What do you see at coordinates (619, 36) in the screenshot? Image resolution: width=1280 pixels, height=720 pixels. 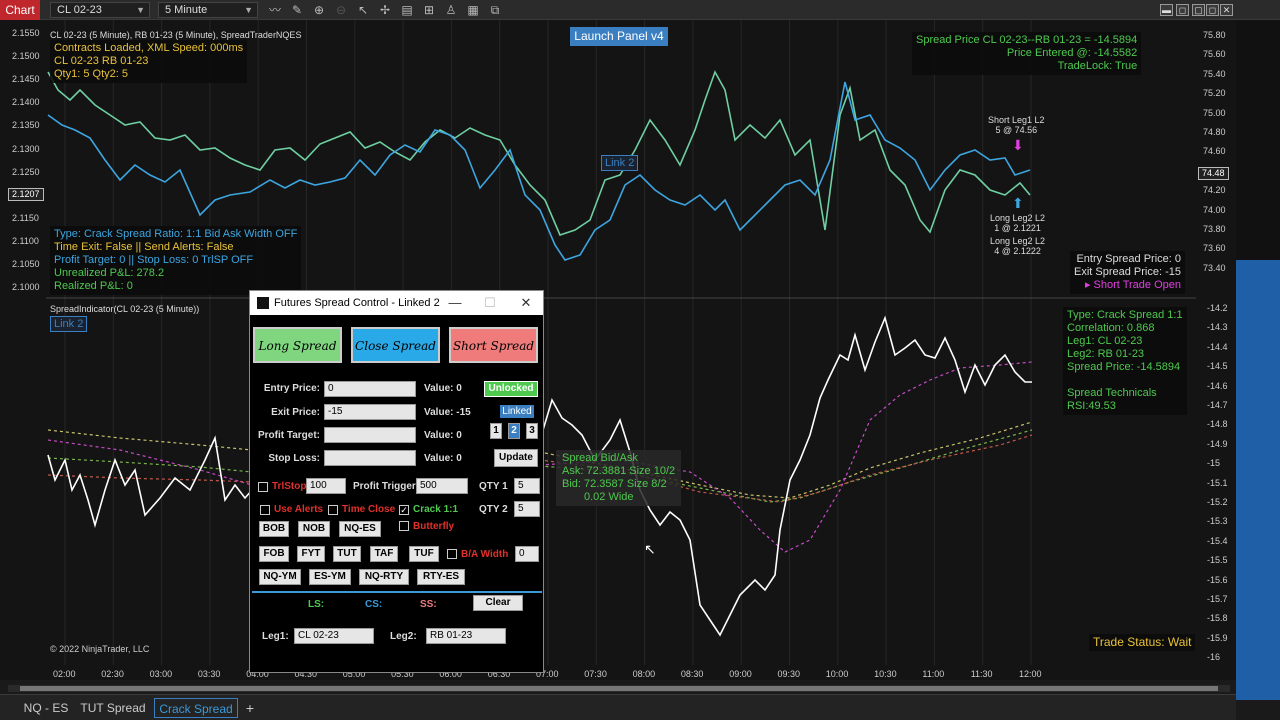 I see `launch-panel-button: Launch Panel v4` at bounding box center [619, 36].